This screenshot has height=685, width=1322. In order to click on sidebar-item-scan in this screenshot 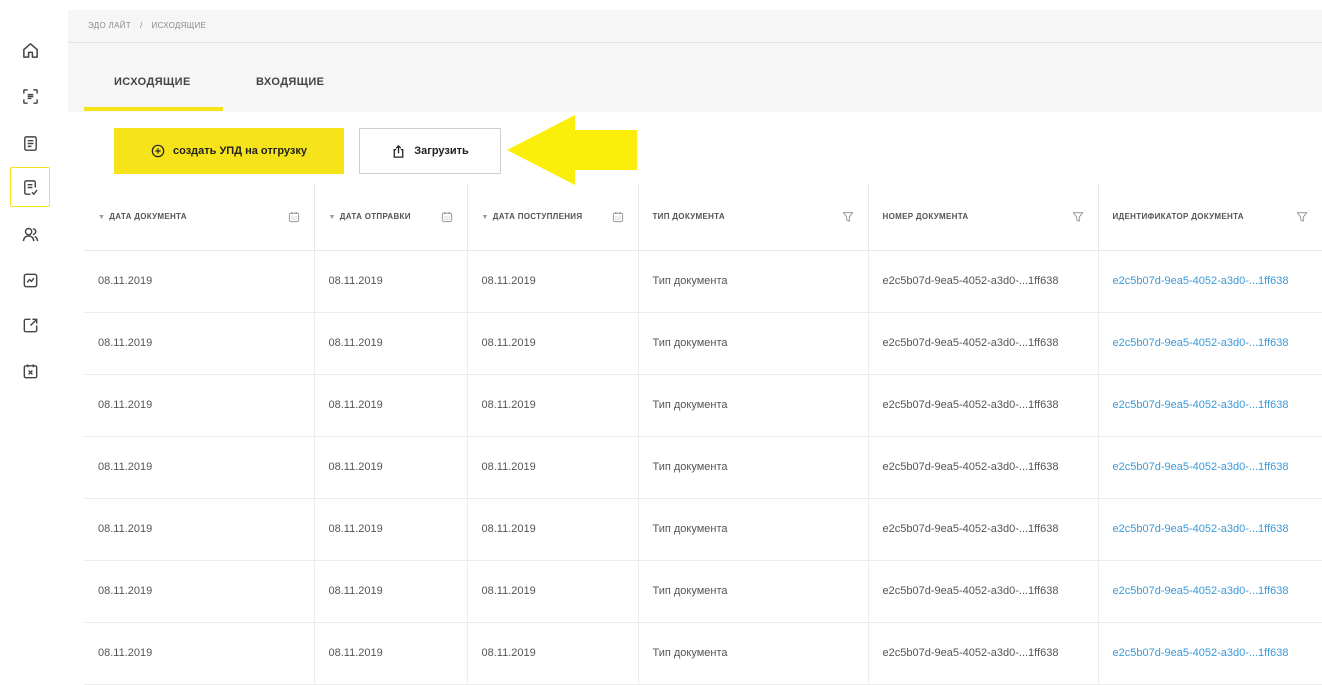, I will do `click(30, 96)`.